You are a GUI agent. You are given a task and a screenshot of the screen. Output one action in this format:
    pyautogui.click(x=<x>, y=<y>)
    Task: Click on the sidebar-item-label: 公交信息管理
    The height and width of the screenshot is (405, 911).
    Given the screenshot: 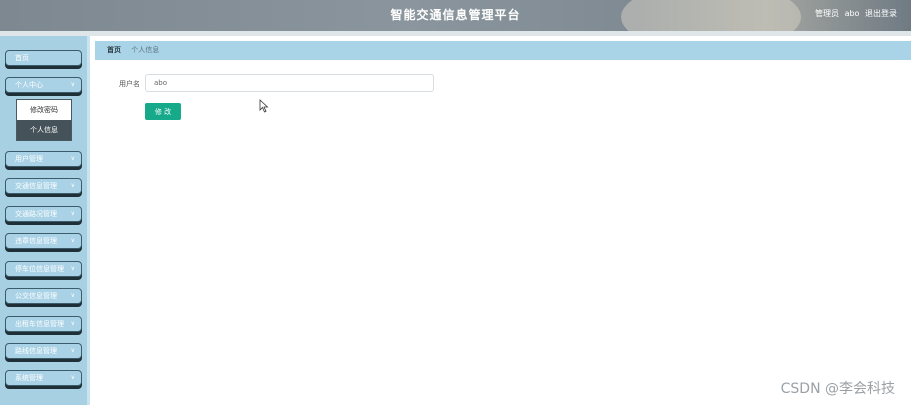 What is the action you would take?
    pyautogui.click(x=36, y=296)
    